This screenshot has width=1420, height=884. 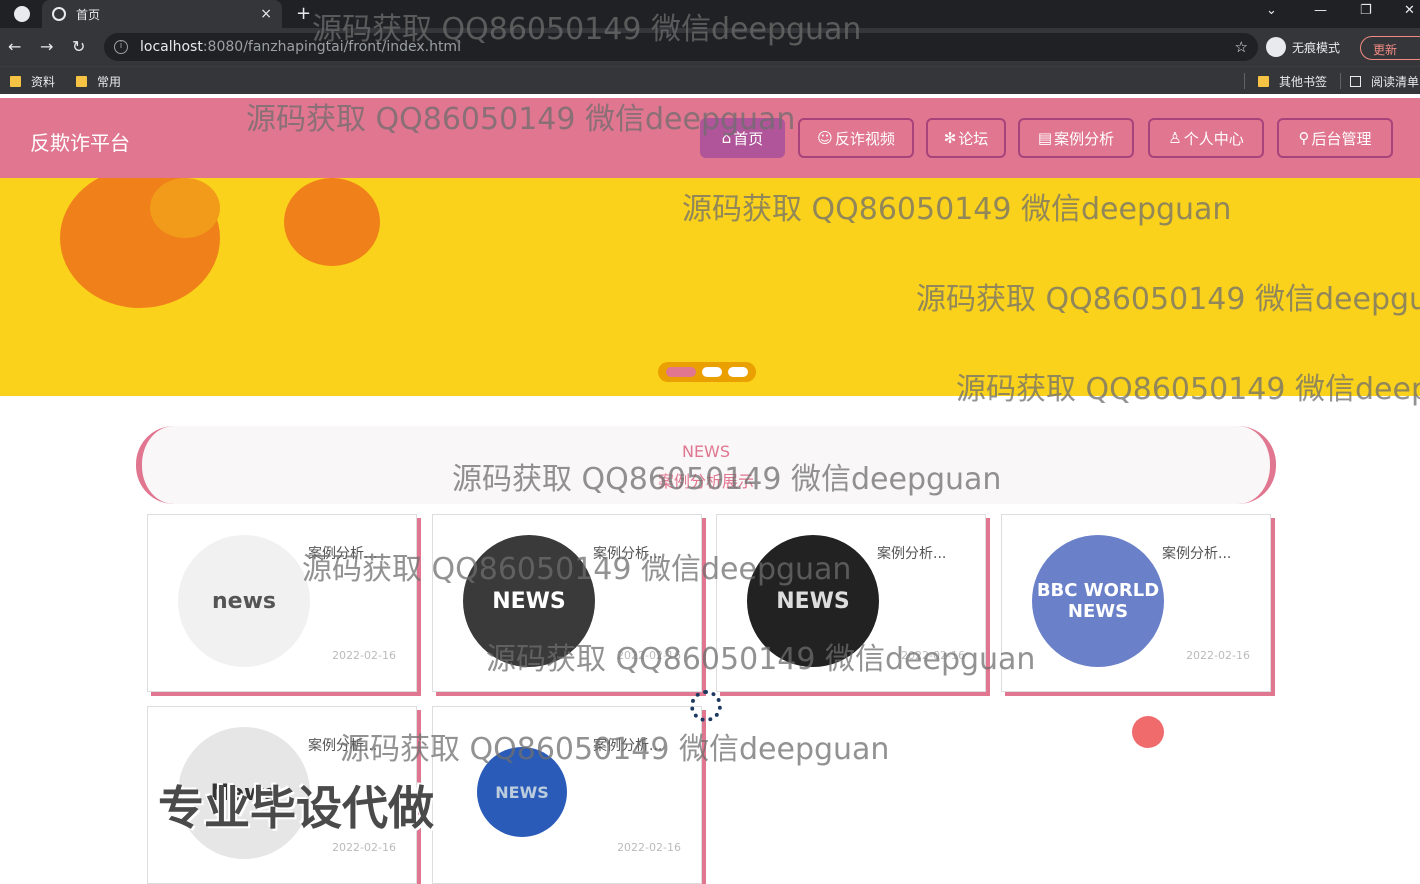 I want to click on minimize-icon: —, so click(x=1320, y=10).